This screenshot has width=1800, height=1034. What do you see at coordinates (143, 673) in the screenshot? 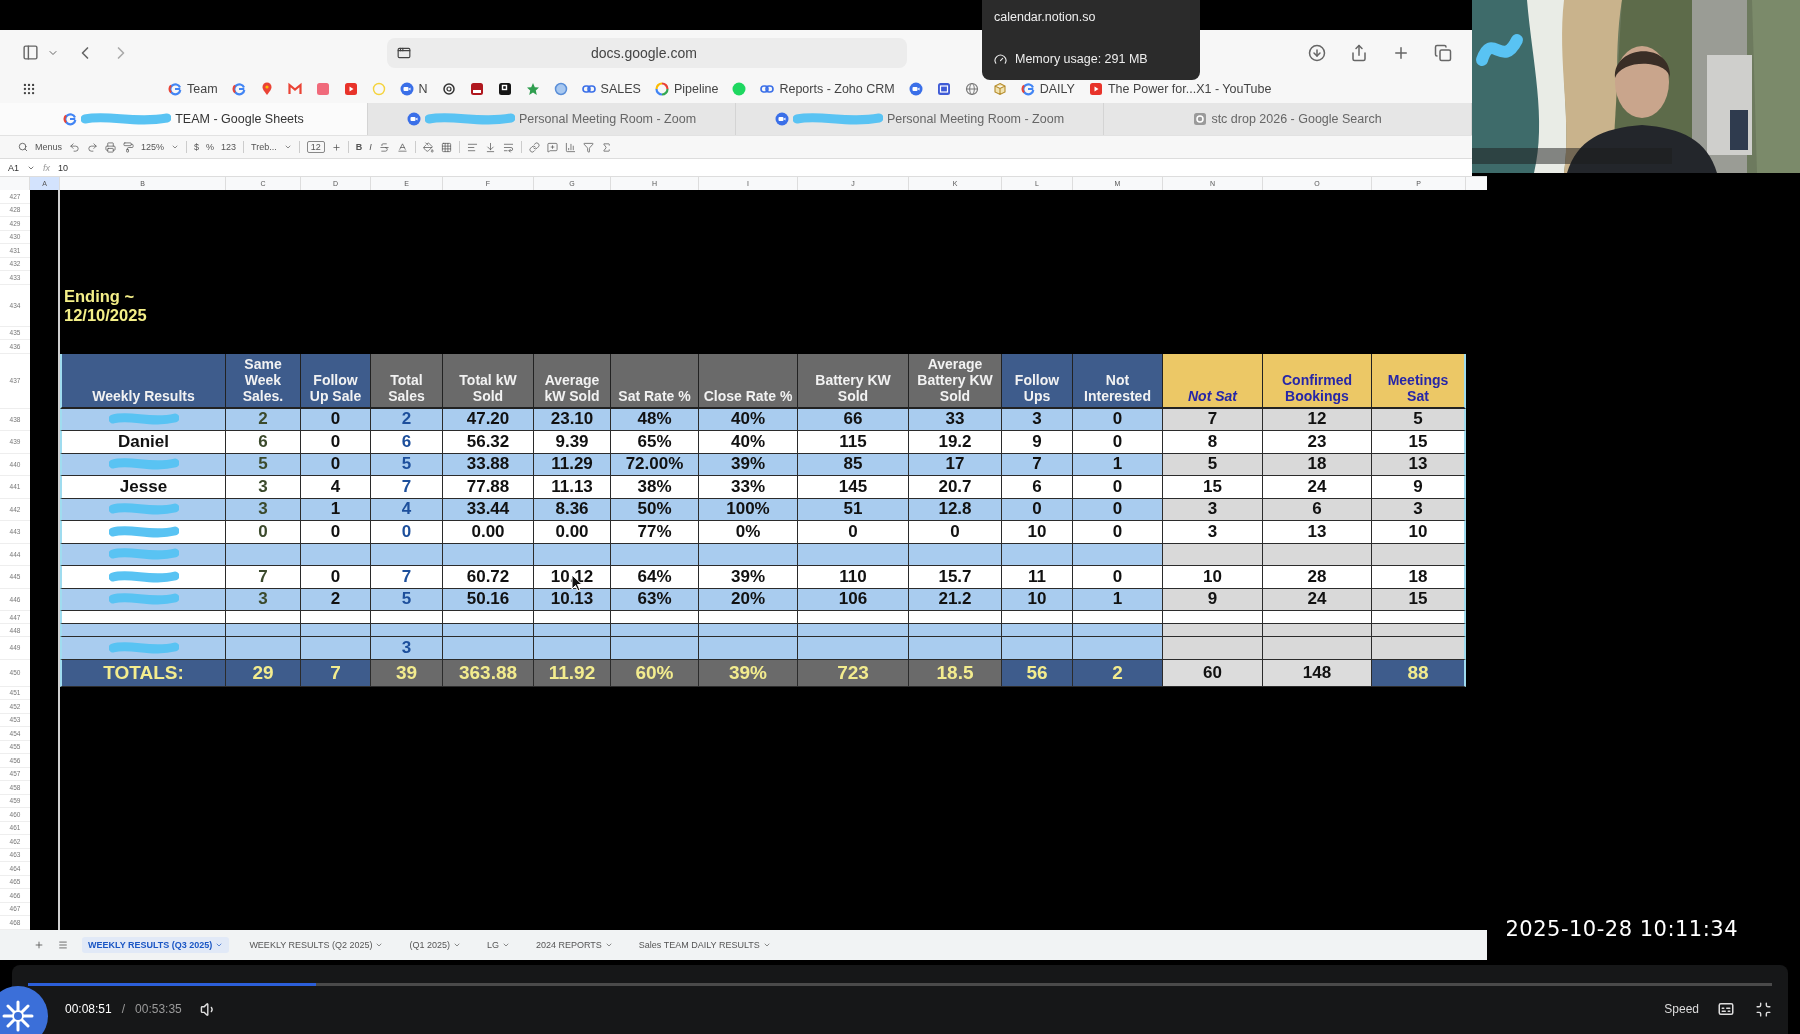
I see `totals-label: TOTALS:` at bounding box center [143, 673].